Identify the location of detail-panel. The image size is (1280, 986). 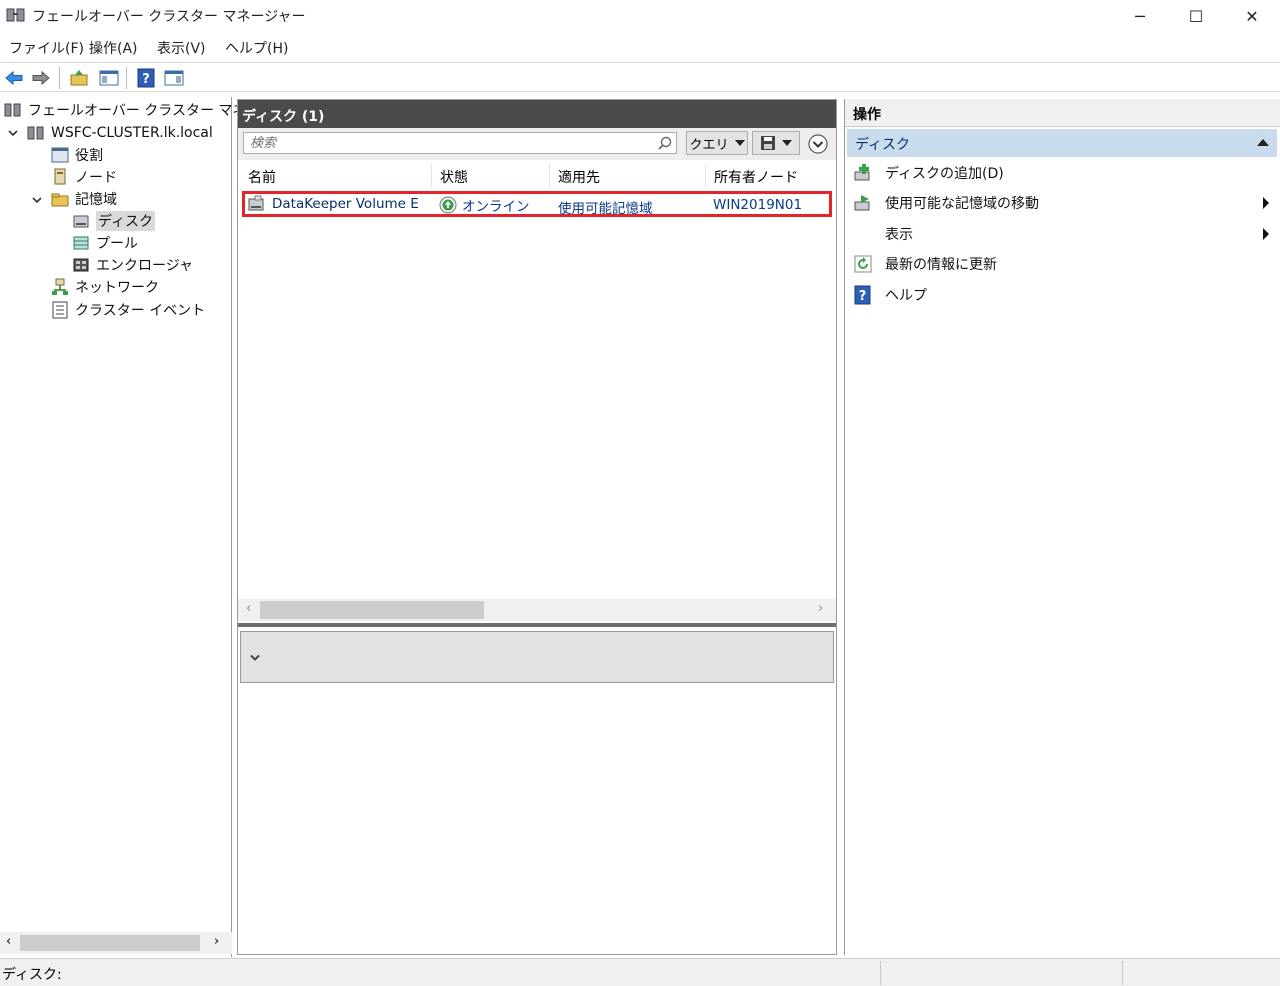
(537, 657).